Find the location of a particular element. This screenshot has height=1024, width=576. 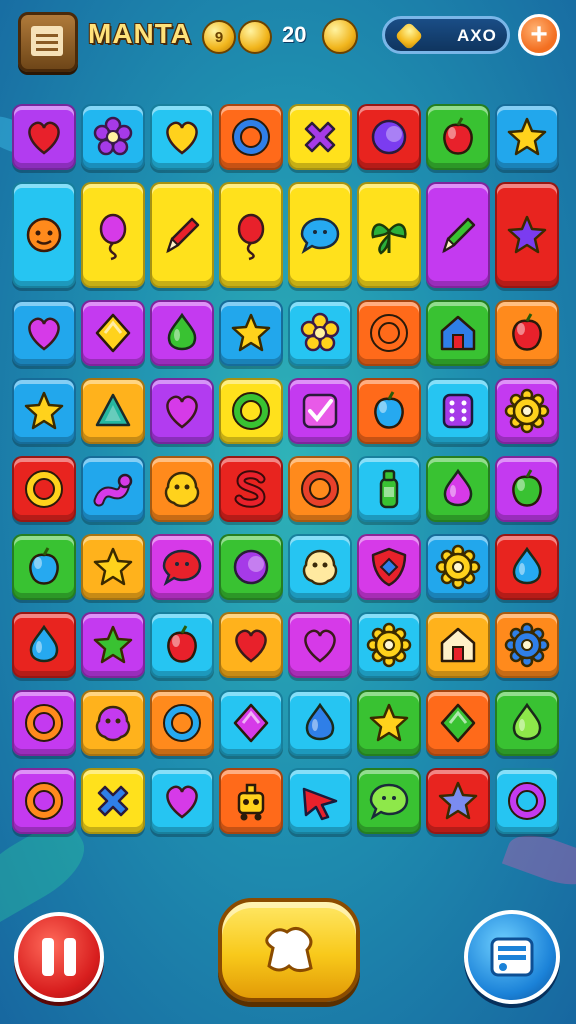

coin-icon is located at coordinates (255, 37).